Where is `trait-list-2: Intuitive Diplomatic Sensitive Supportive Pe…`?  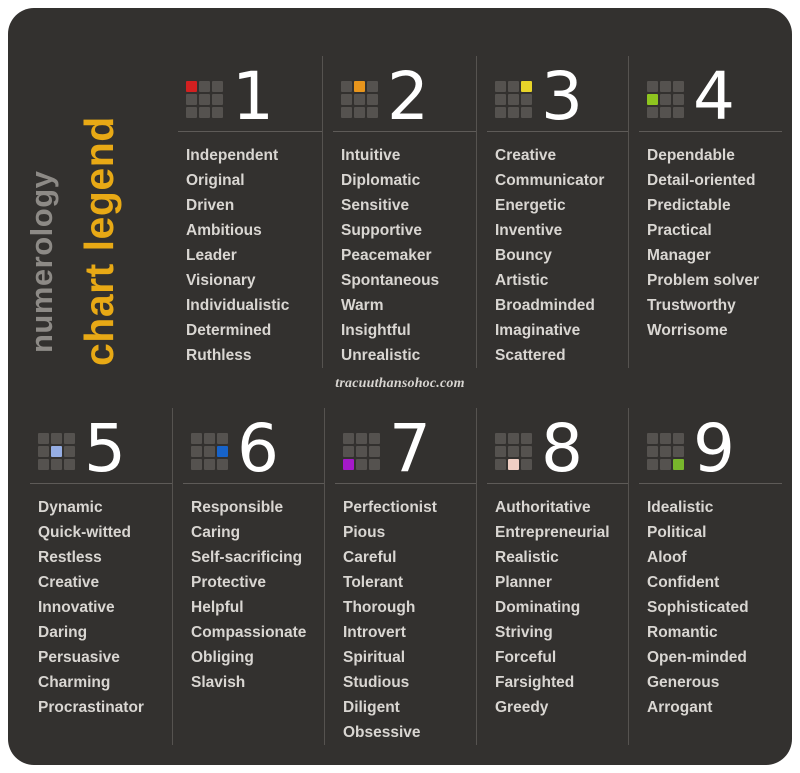
trait-list-2: Intuitive Diplomatic Sensitive Supportive Pe… is located at coordinates (404, 250).